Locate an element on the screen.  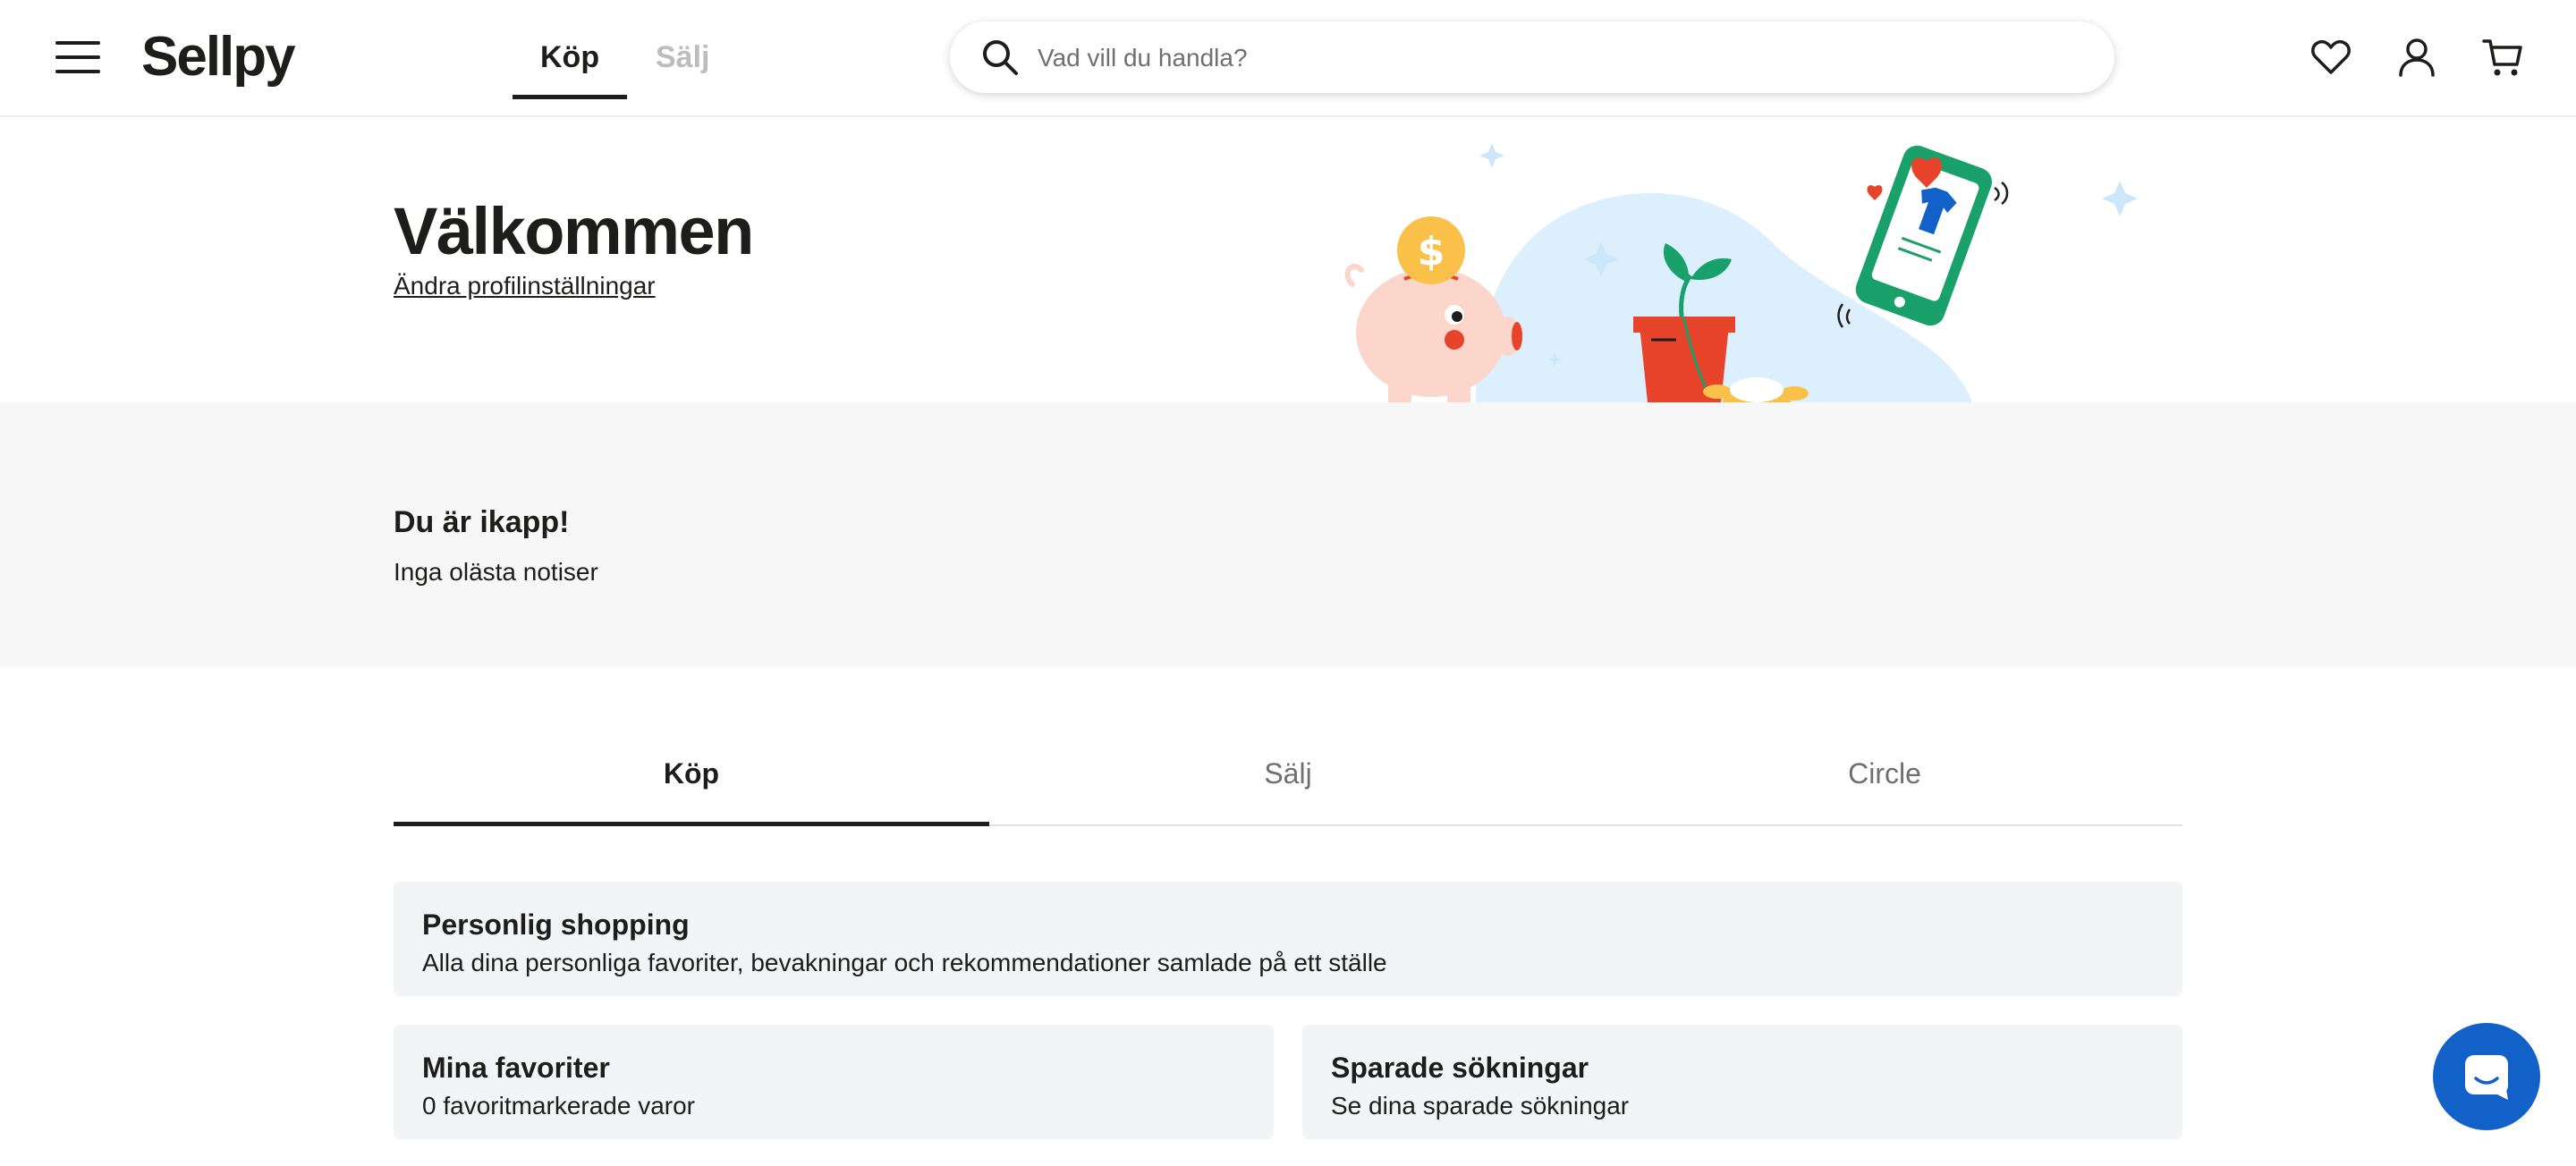
menu-icon is located at coordinates (77, 57).